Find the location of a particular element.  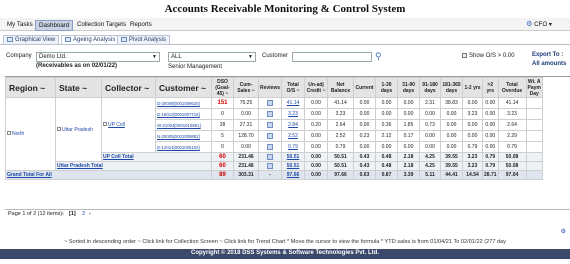

cell-os: 41.14 is located at coordinates (293, 103).